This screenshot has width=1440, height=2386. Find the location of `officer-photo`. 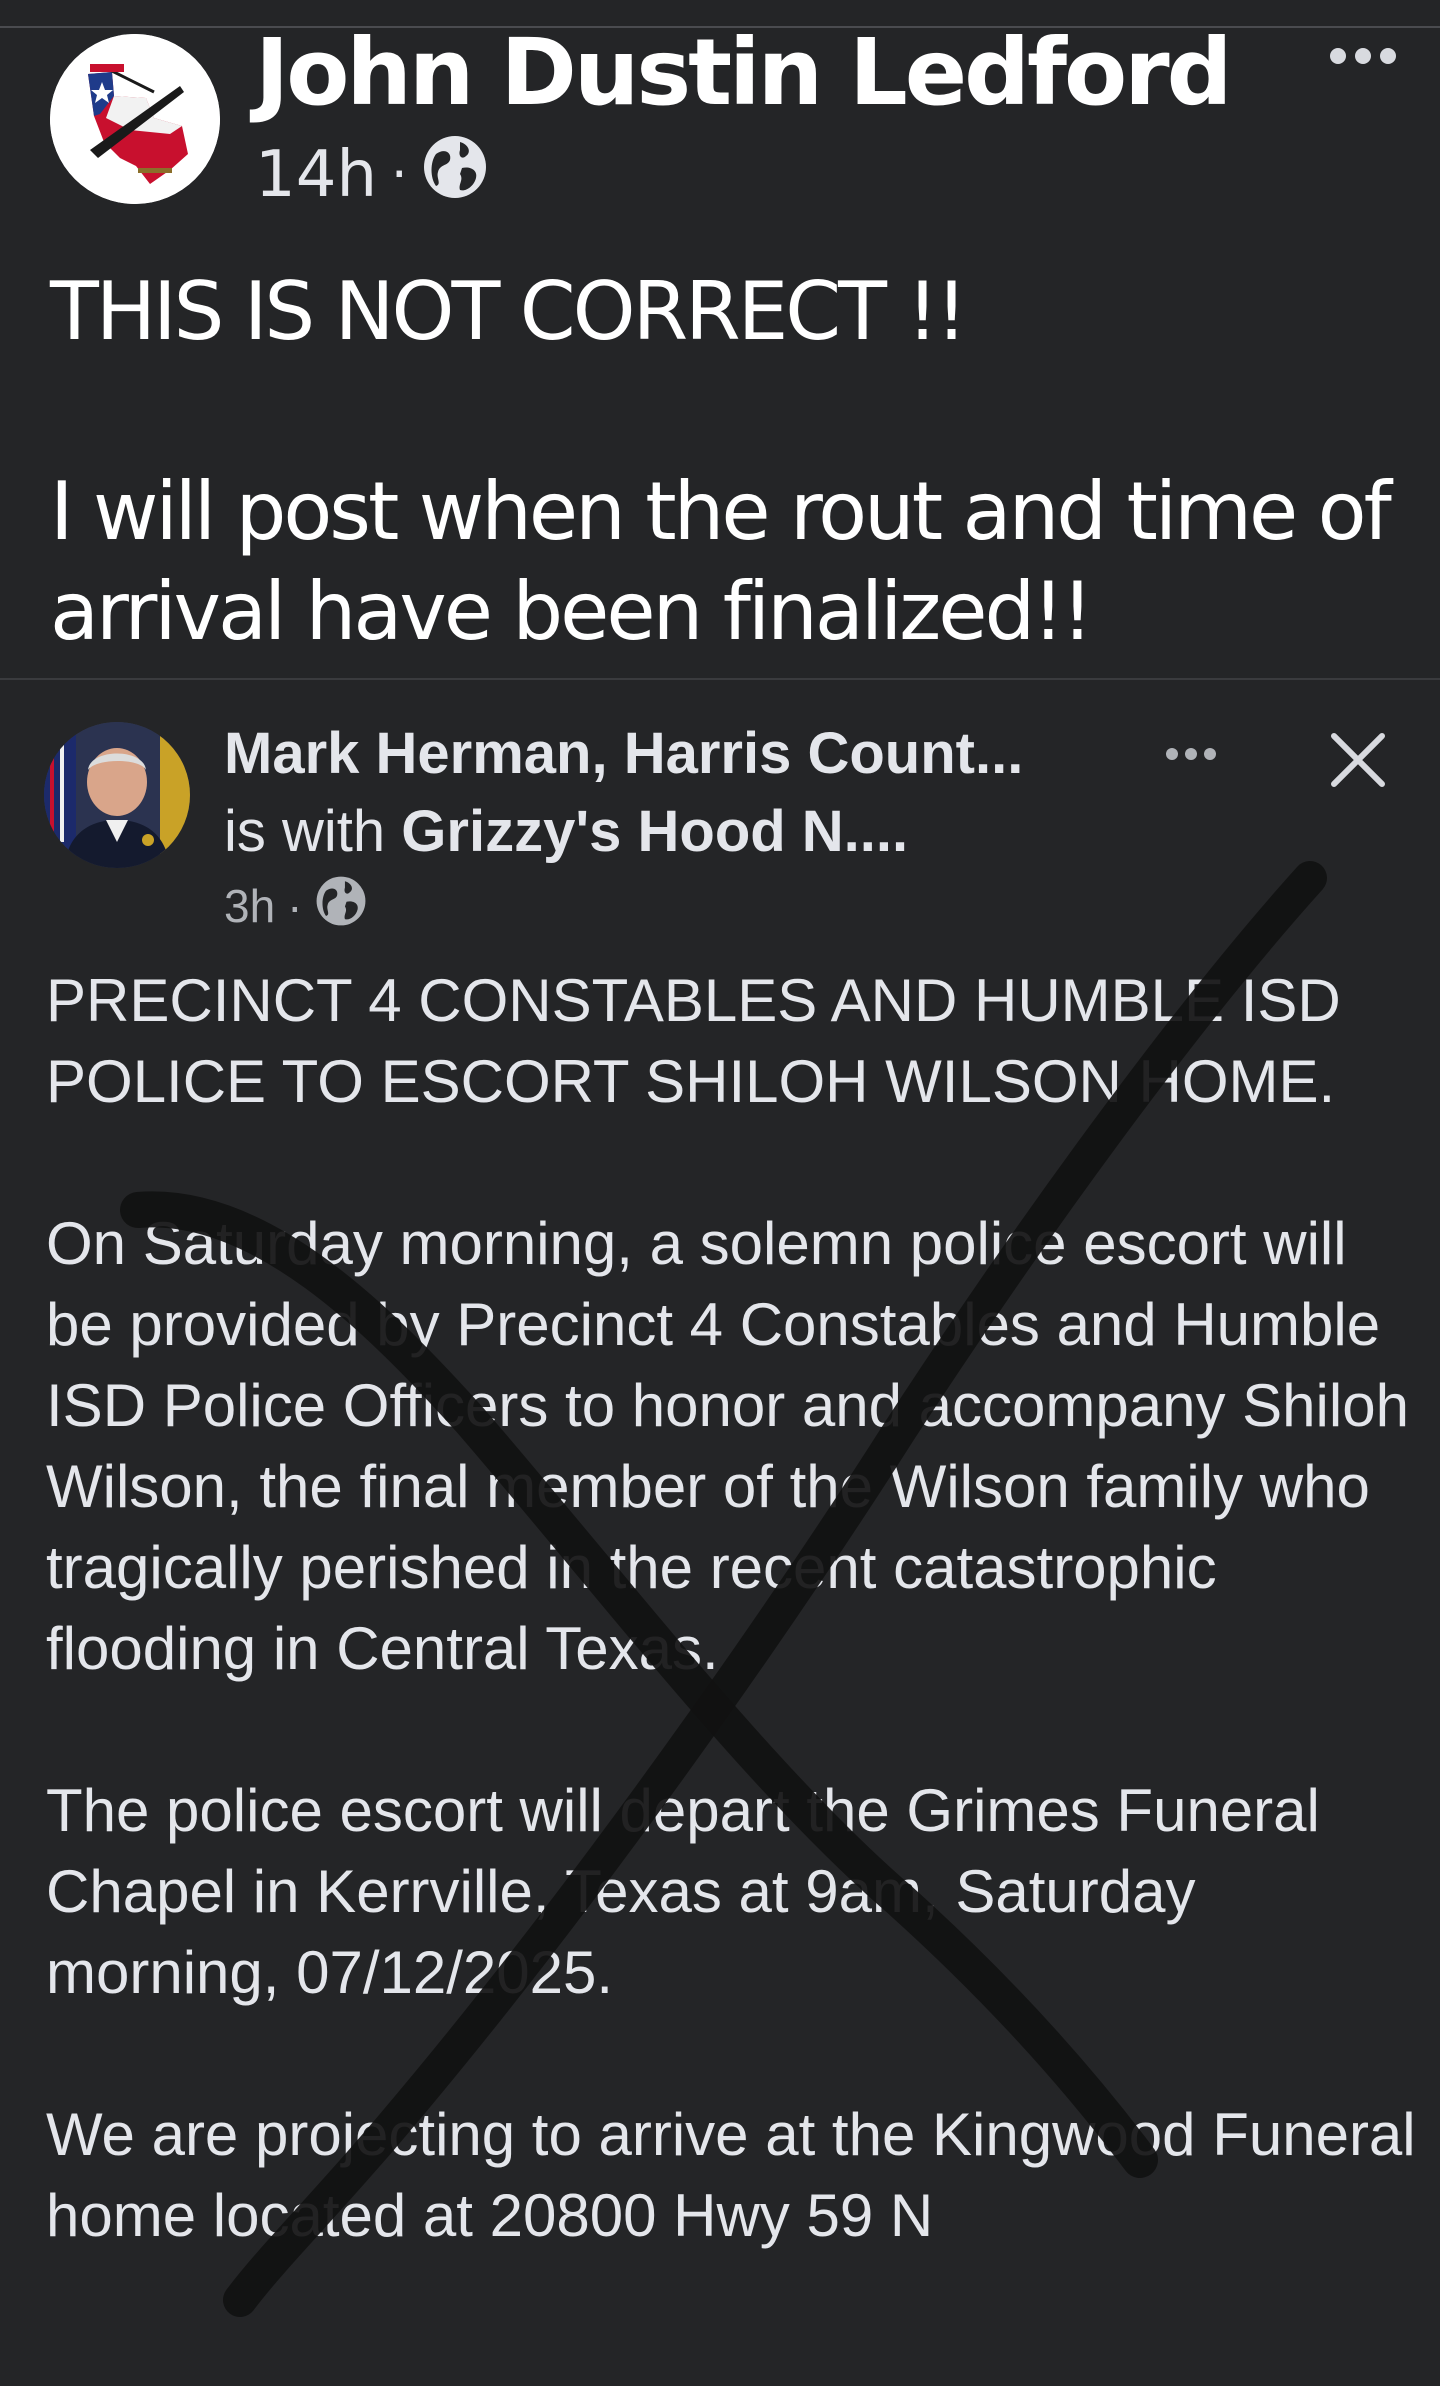

officer-photo is located at coordinates (117, 795).